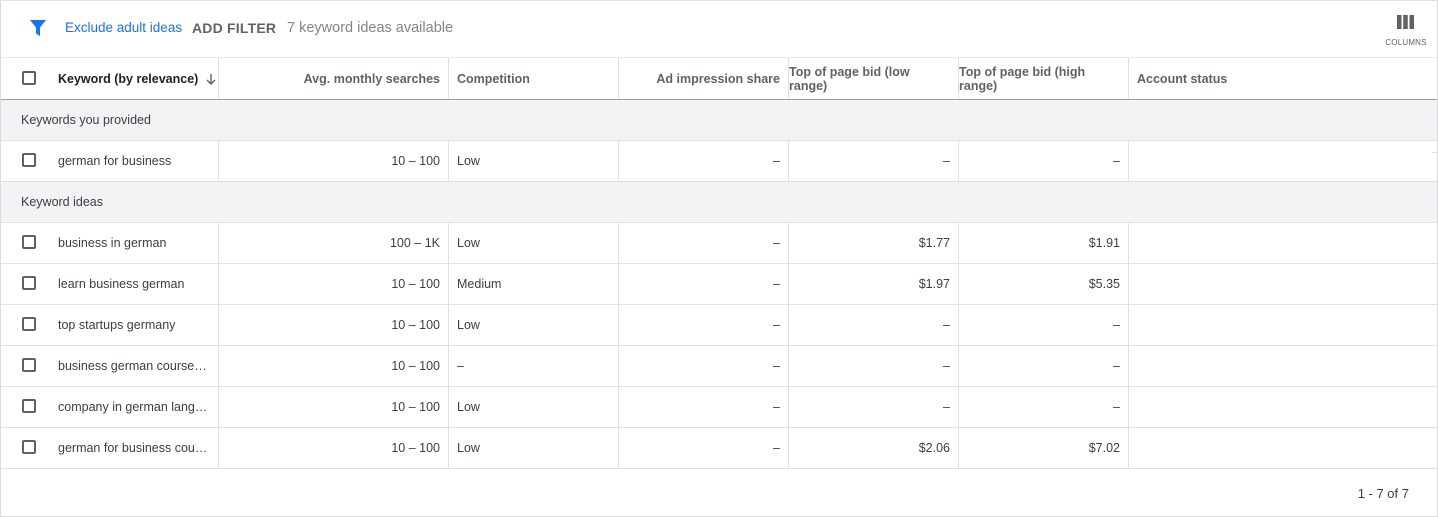 The height and width of the screenshot is (517, 1438). What do you see at coordinates (703, 78) in the screenshot?
I see `header-ad-impression-share: Ad impression share` at bounding box center [703, 78].